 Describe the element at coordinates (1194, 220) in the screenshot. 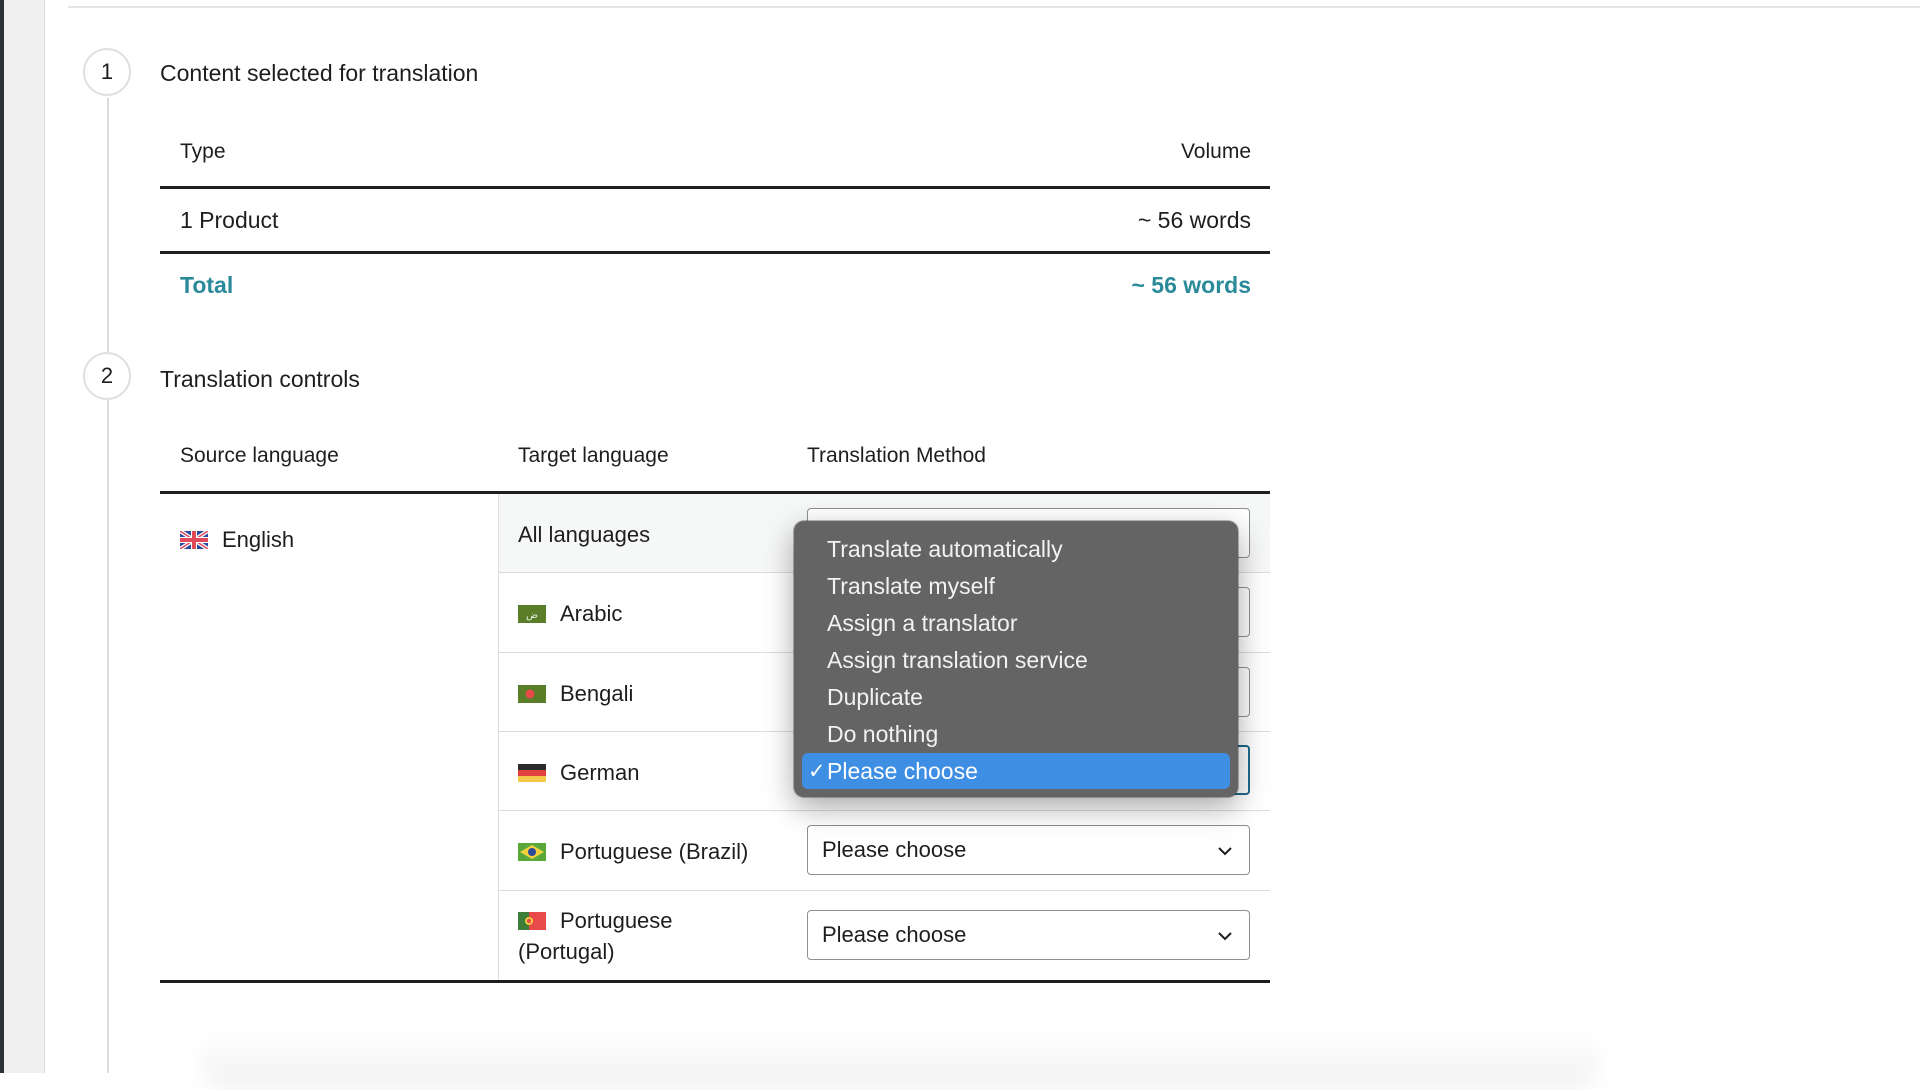

I see `row-volume: ~ 56 words` at that location.